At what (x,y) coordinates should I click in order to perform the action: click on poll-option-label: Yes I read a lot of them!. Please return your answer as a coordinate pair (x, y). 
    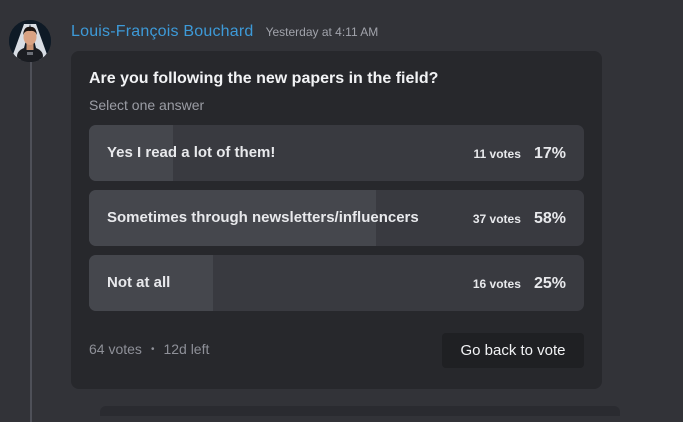
    Looking at the image, I should click on (191, 152).